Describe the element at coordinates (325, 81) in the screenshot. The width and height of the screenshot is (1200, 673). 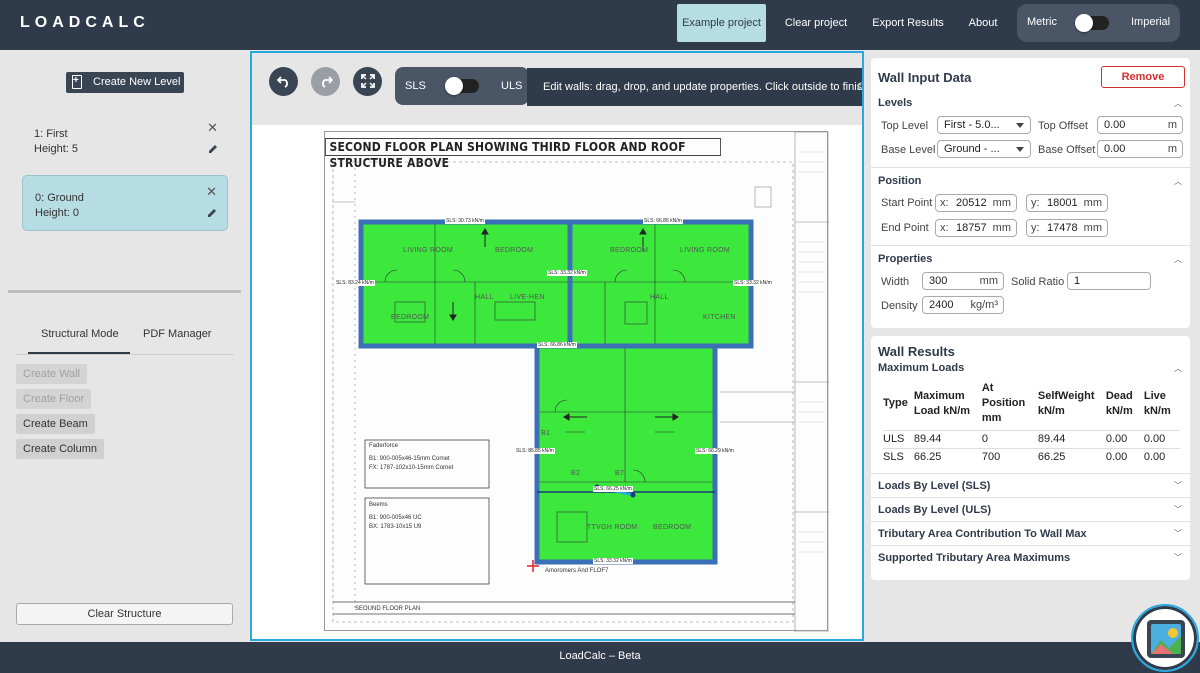
I see `redo-button` at that location.